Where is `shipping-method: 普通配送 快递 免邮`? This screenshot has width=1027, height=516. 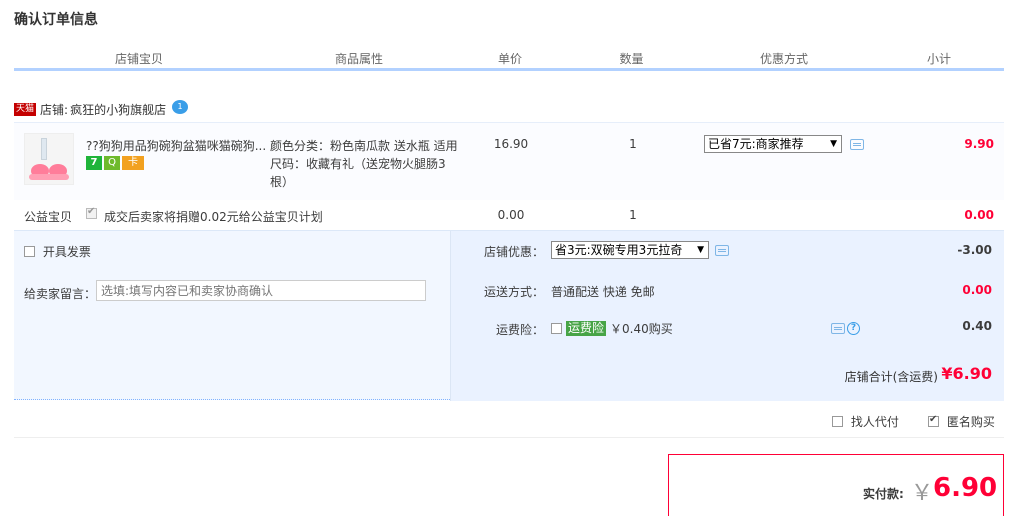
shipping-method: 普通配送 快递 免邮 is located at coordinates (603, 292).